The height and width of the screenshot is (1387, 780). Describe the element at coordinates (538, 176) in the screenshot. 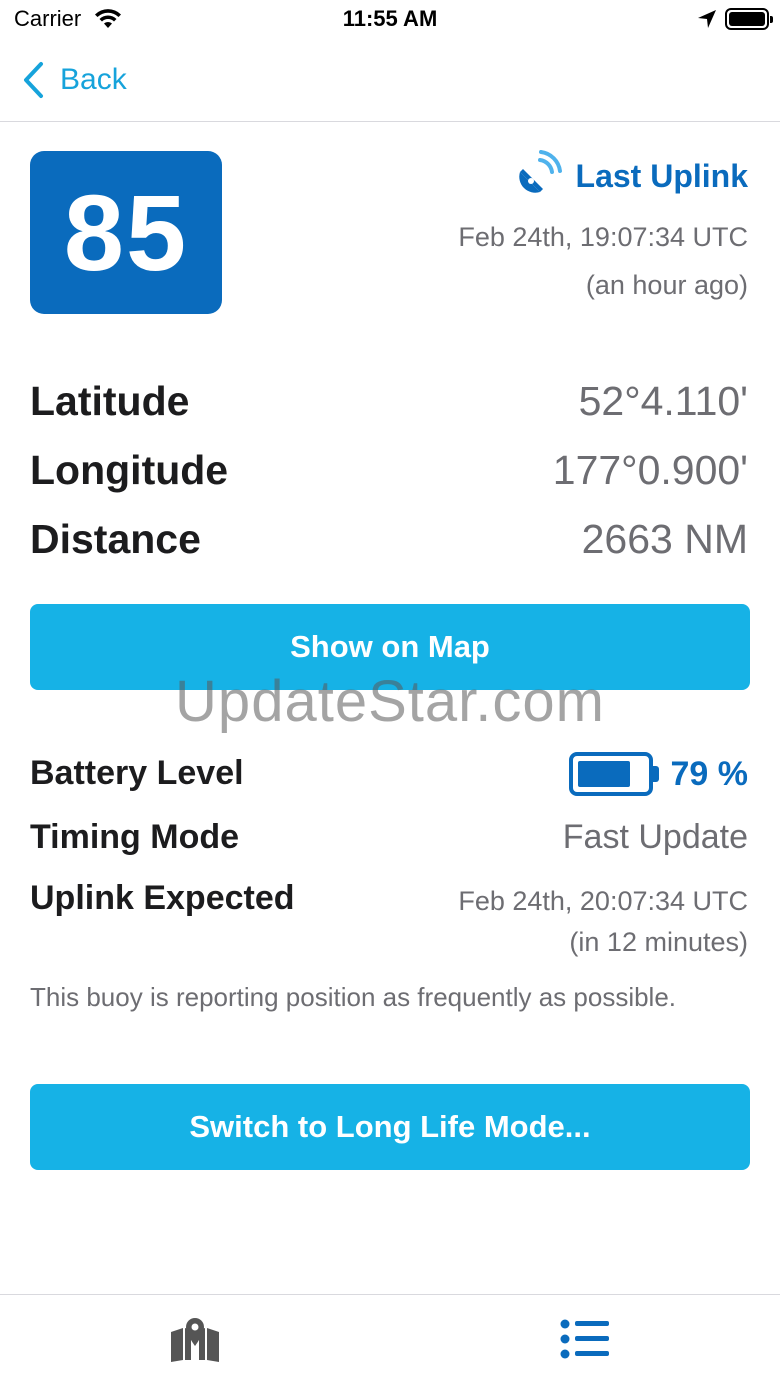

I see `satellite-dish-icon` at that location.